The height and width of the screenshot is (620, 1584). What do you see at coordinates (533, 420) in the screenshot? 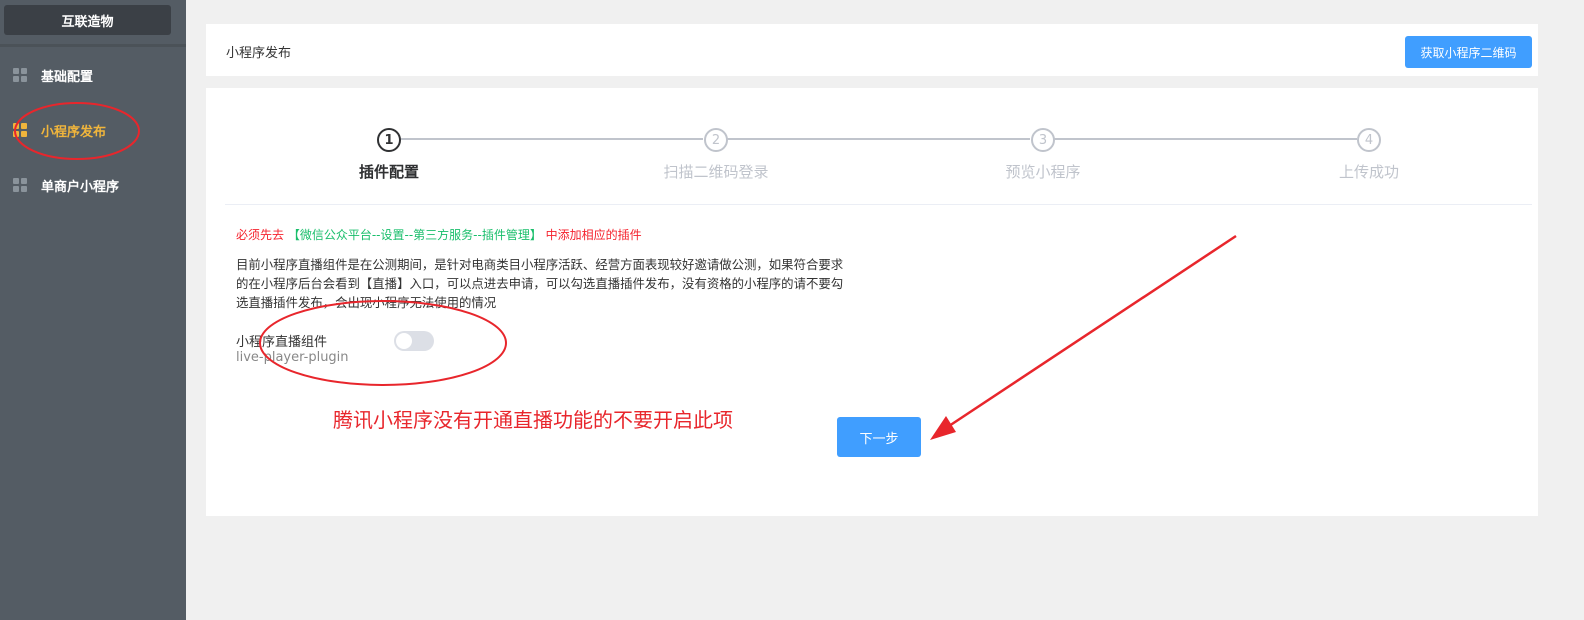
I see `annotation-text: 腾讯小程序没有开通直播功能的不要开启此项` at bounding box center [533, 420].